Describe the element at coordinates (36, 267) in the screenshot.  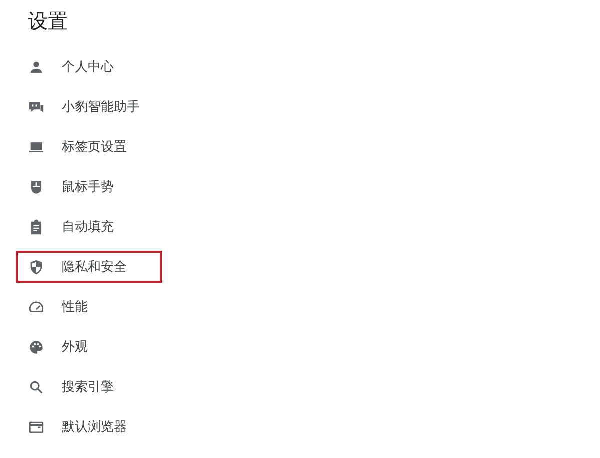
I see `shield-icon` at that location.